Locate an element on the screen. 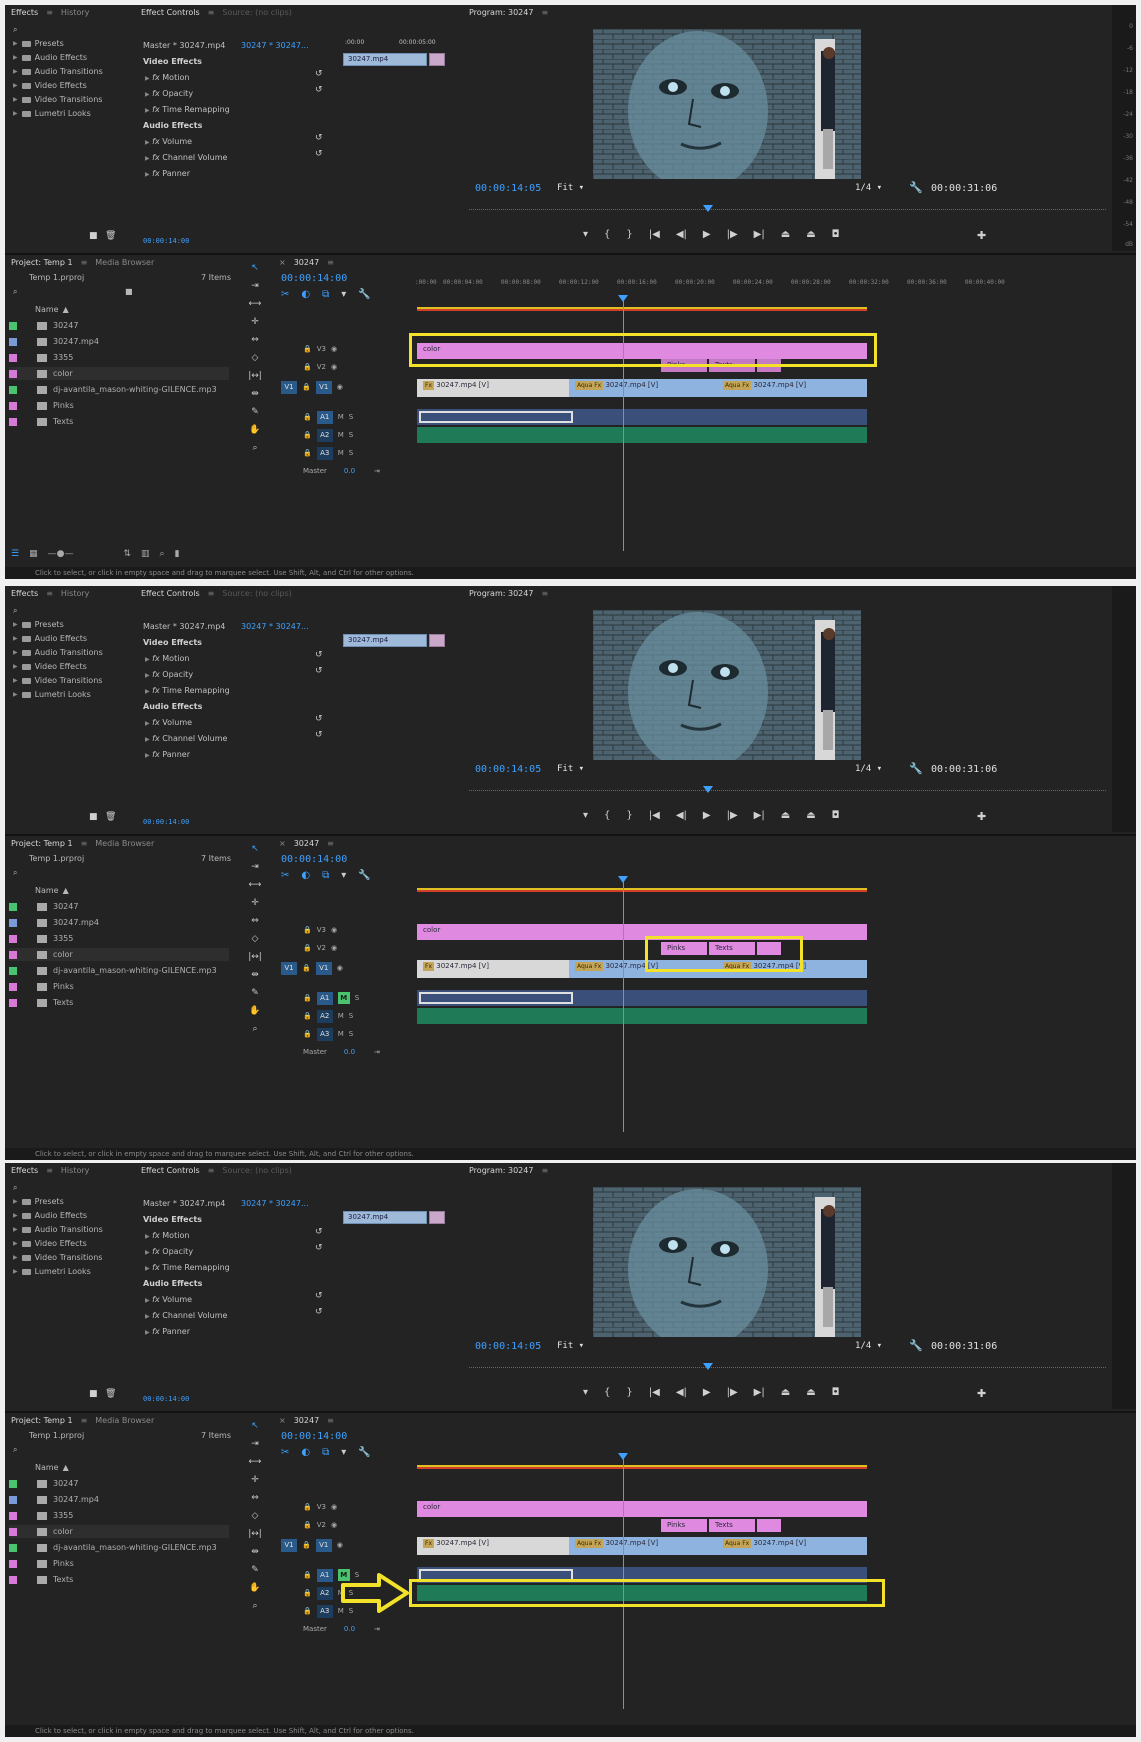  slide-tool-icon: ⇹ is located at coordinates (255, 976).